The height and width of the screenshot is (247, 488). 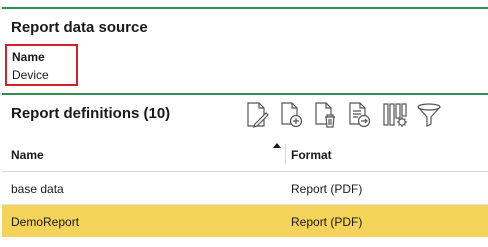 What do you see at coordinates (245, 154) in the screenshot?
I see `table-header: Name Format` at bounding box center [245, 154].